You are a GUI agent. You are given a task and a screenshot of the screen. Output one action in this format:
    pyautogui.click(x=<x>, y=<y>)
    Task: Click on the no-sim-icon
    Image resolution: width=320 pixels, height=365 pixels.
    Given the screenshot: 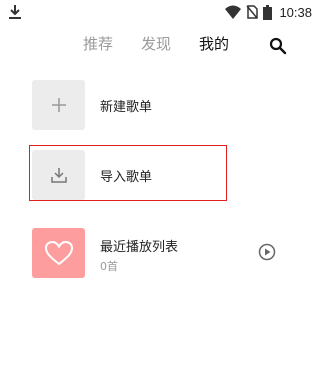 What is the action you would take?
    pyautogui.click(x=252, y=12)
    